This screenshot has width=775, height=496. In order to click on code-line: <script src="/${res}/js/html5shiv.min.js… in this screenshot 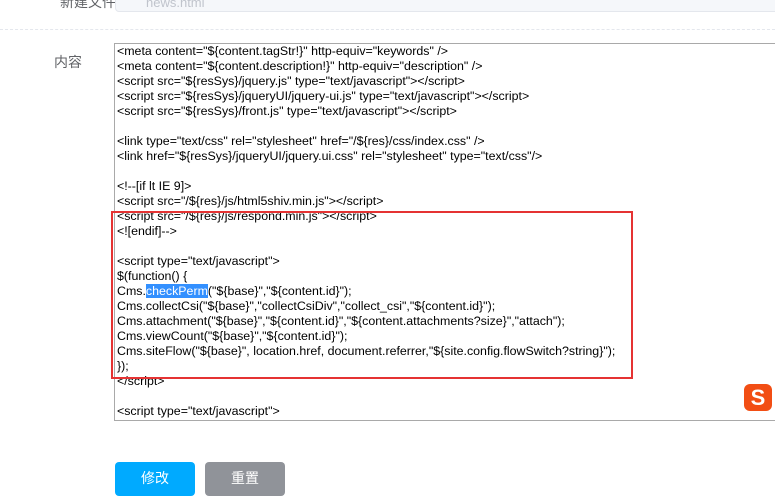, I will do `click(250, 201)`.